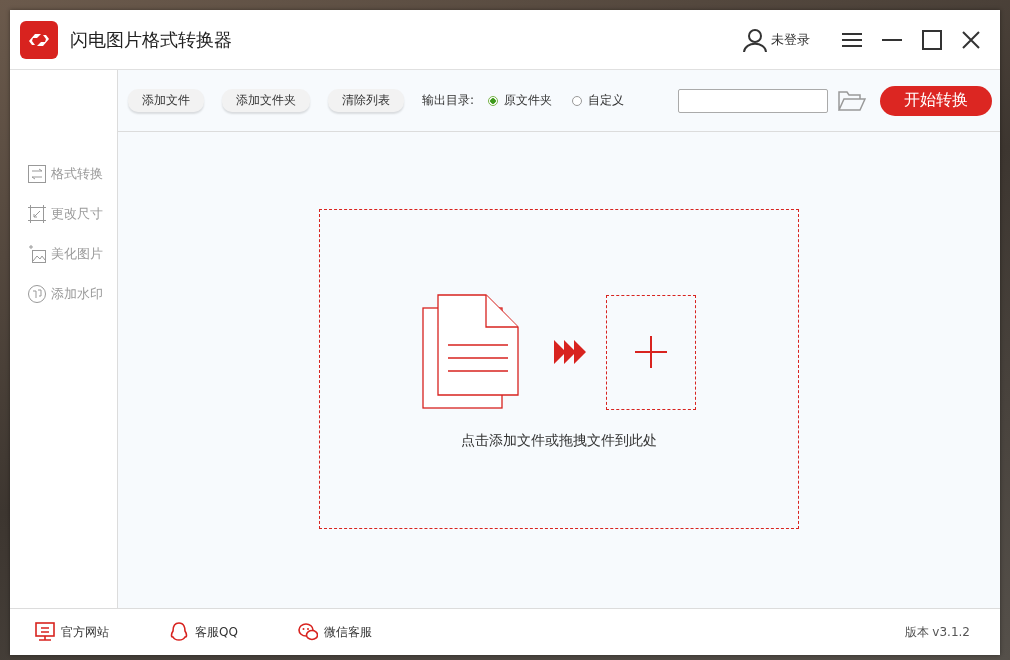 Image resolution: width=1010 pixels, height=660 pixels. What do you see at coordinates (558, 441) in the screenshot?
I see `drop-hint: 点击添加文件或拖拽文件到此处` at bounding box center [558, 441].